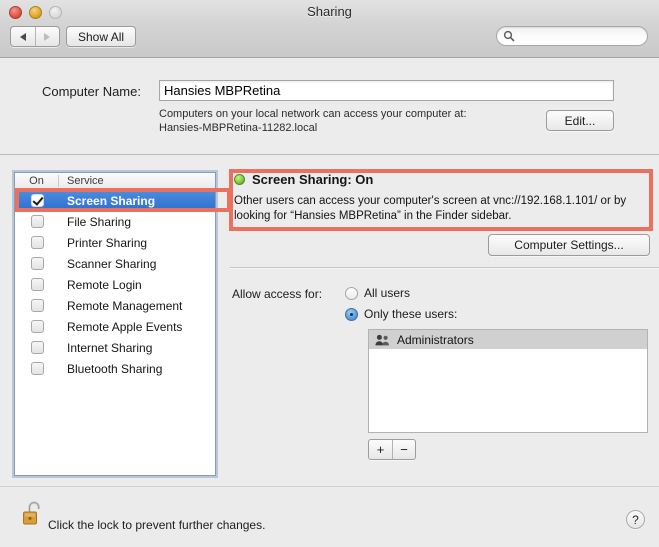  What do you see at coordinates (110, 347) in the screenshot?
I see `service-row-label: Internet Sharing` at bounding box center [110, 347].